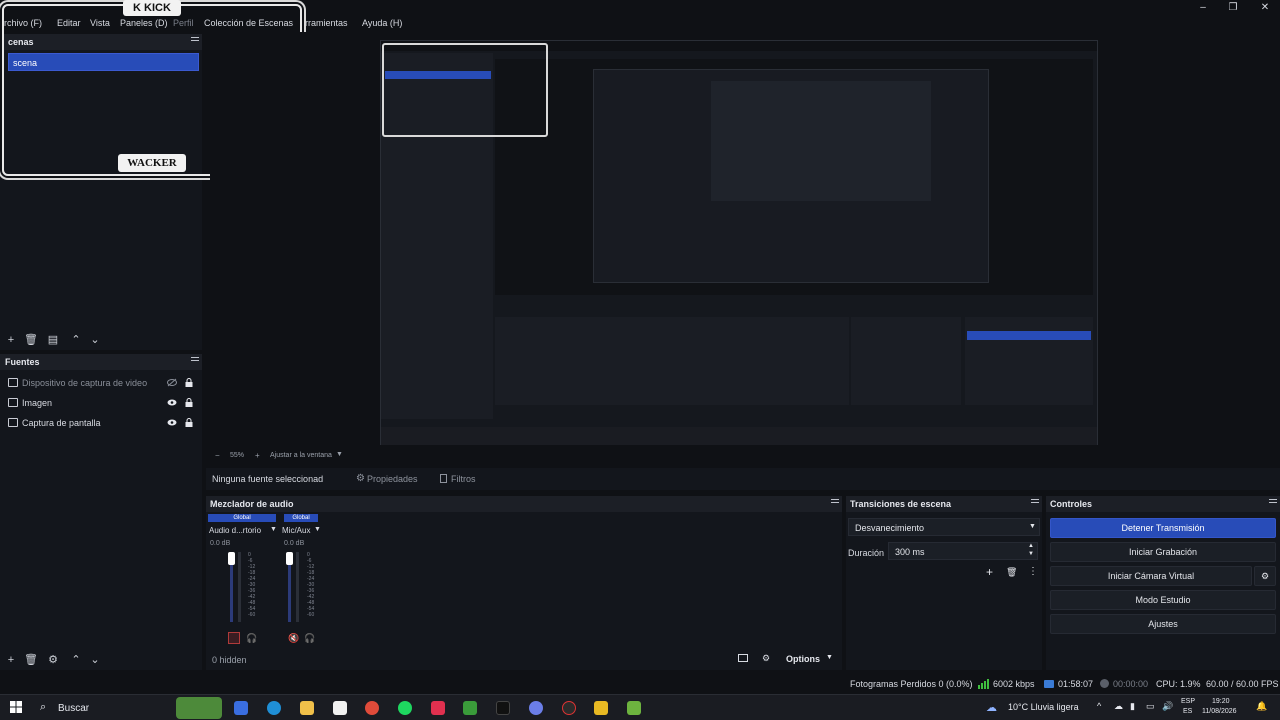 This screenshot has width=1280, height=720. I want to click on filter-icon: ▤, so click(53, 340).